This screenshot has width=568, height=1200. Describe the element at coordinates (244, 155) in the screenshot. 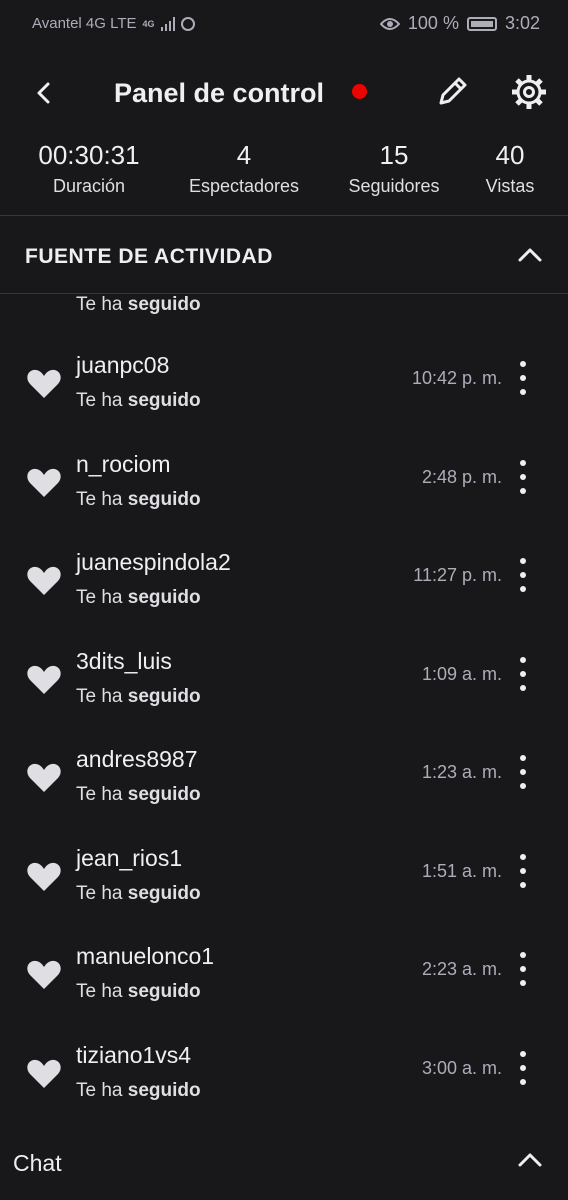

I see `stat-value: 4` at that location.